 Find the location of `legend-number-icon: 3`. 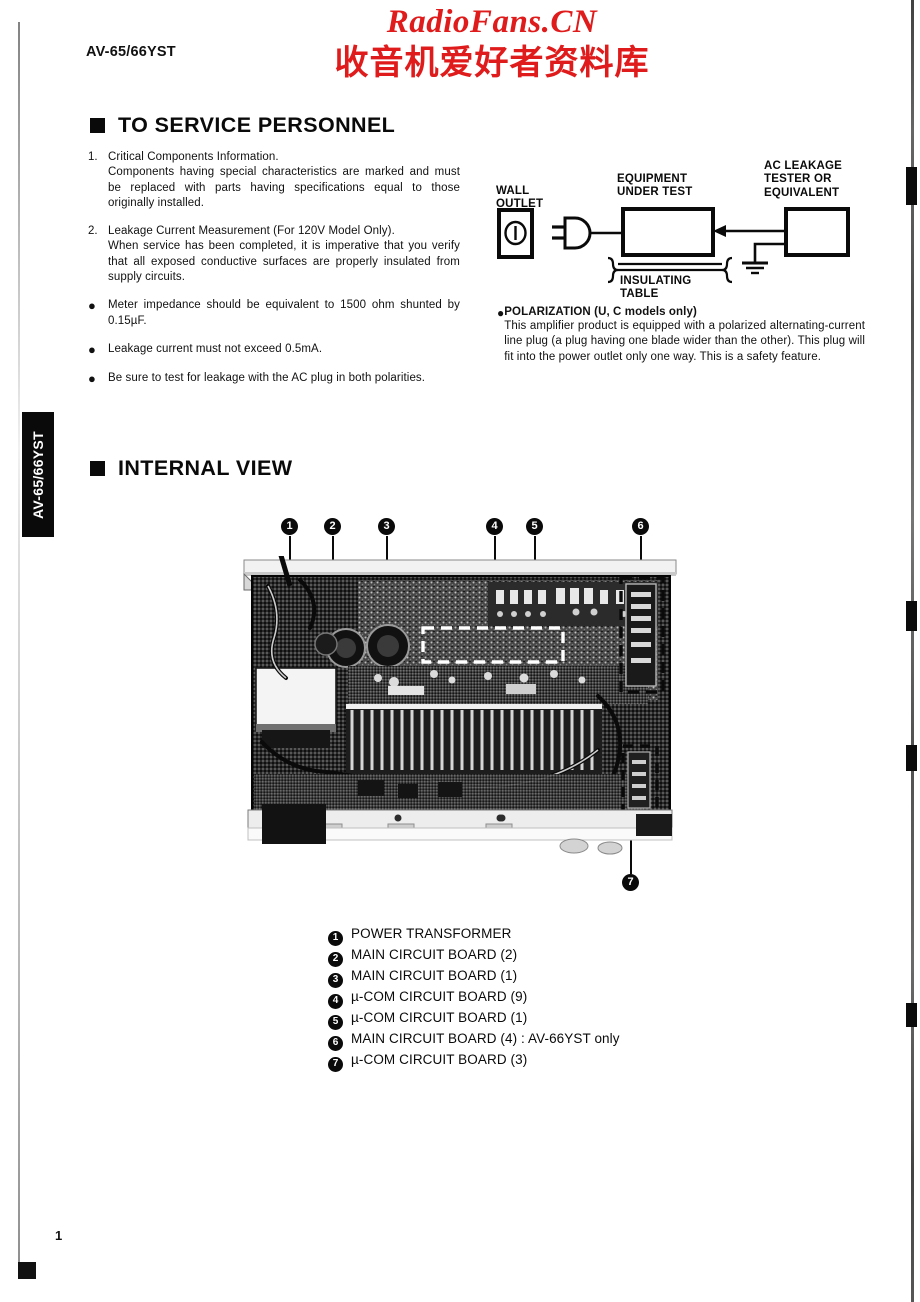

legend-number-icon: 3 is located at coordinates (335, 980).